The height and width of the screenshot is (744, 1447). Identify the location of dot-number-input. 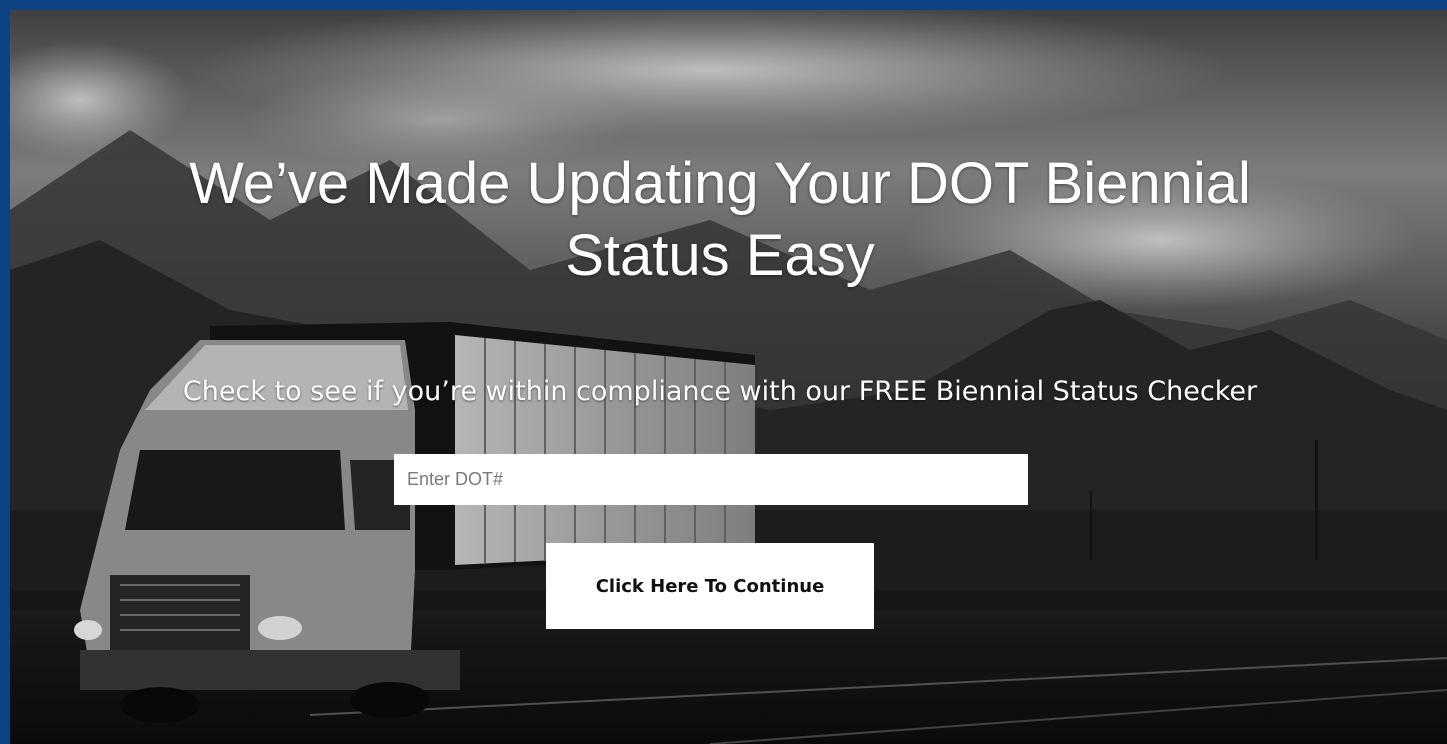
(711, 479).